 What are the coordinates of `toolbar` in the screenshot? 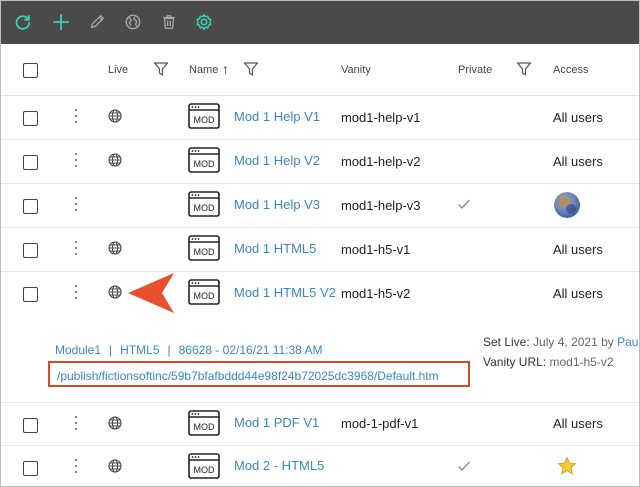 It's located at (320, 22).